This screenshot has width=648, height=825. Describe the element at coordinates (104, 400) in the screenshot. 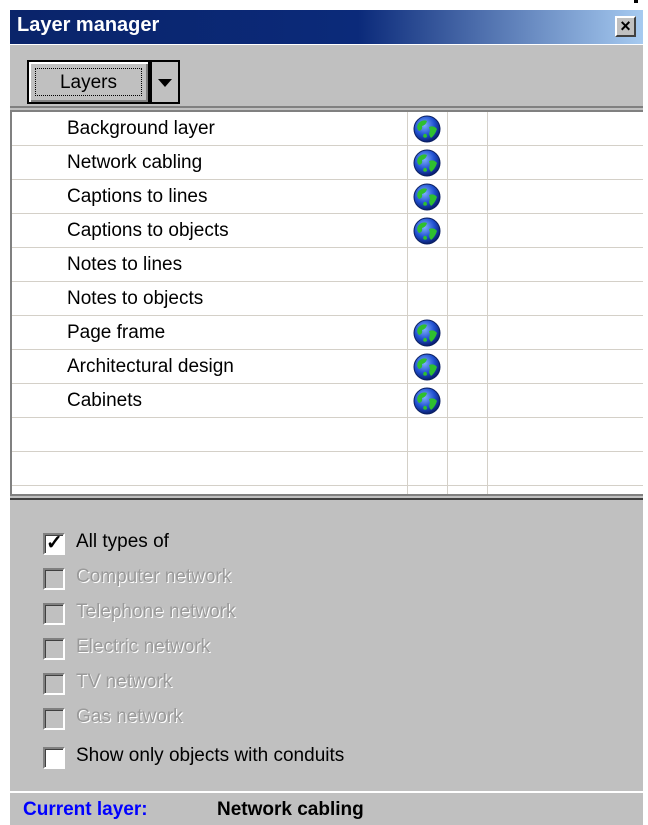

I see `layer-name: Cabinets` at that location.